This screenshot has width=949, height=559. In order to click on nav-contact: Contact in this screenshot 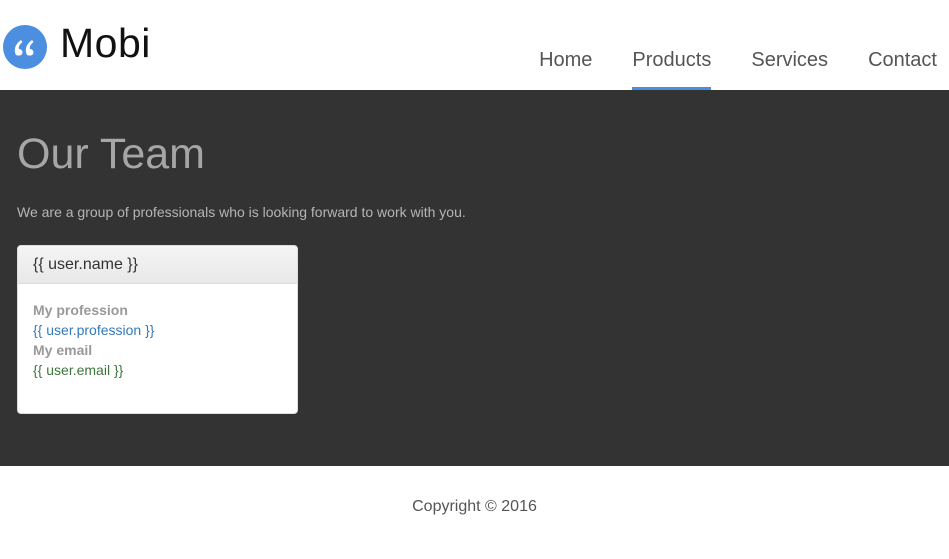, I will do `click(902, 45)`.